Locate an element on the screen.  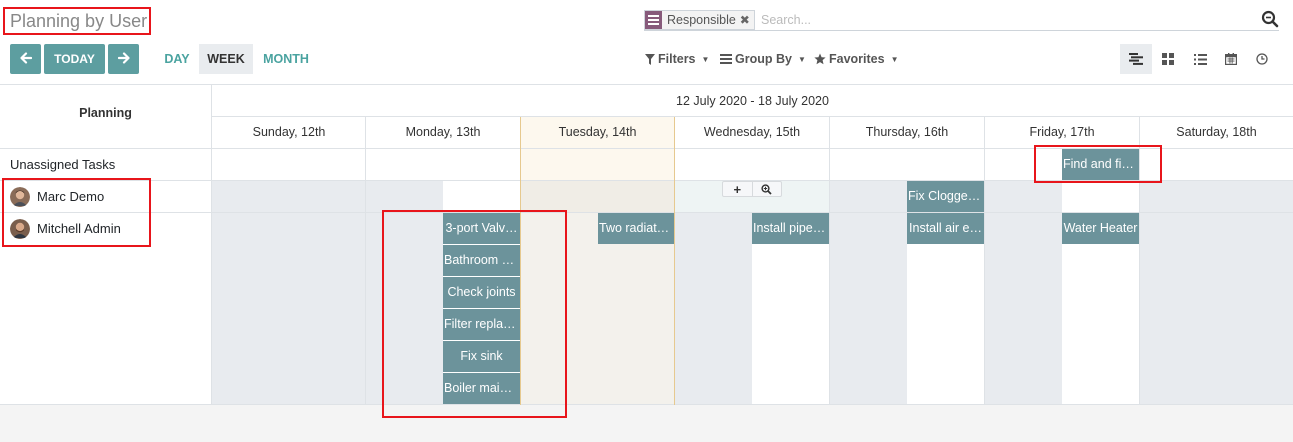
list-icon is located at coordinates (1200, 59).